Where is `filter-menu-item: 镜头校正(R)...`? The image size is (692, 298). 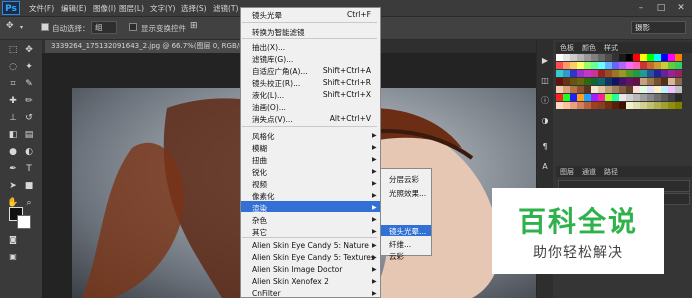 filter-menu-item: 镜头校正(R)... is located at coordinates (276, 83).